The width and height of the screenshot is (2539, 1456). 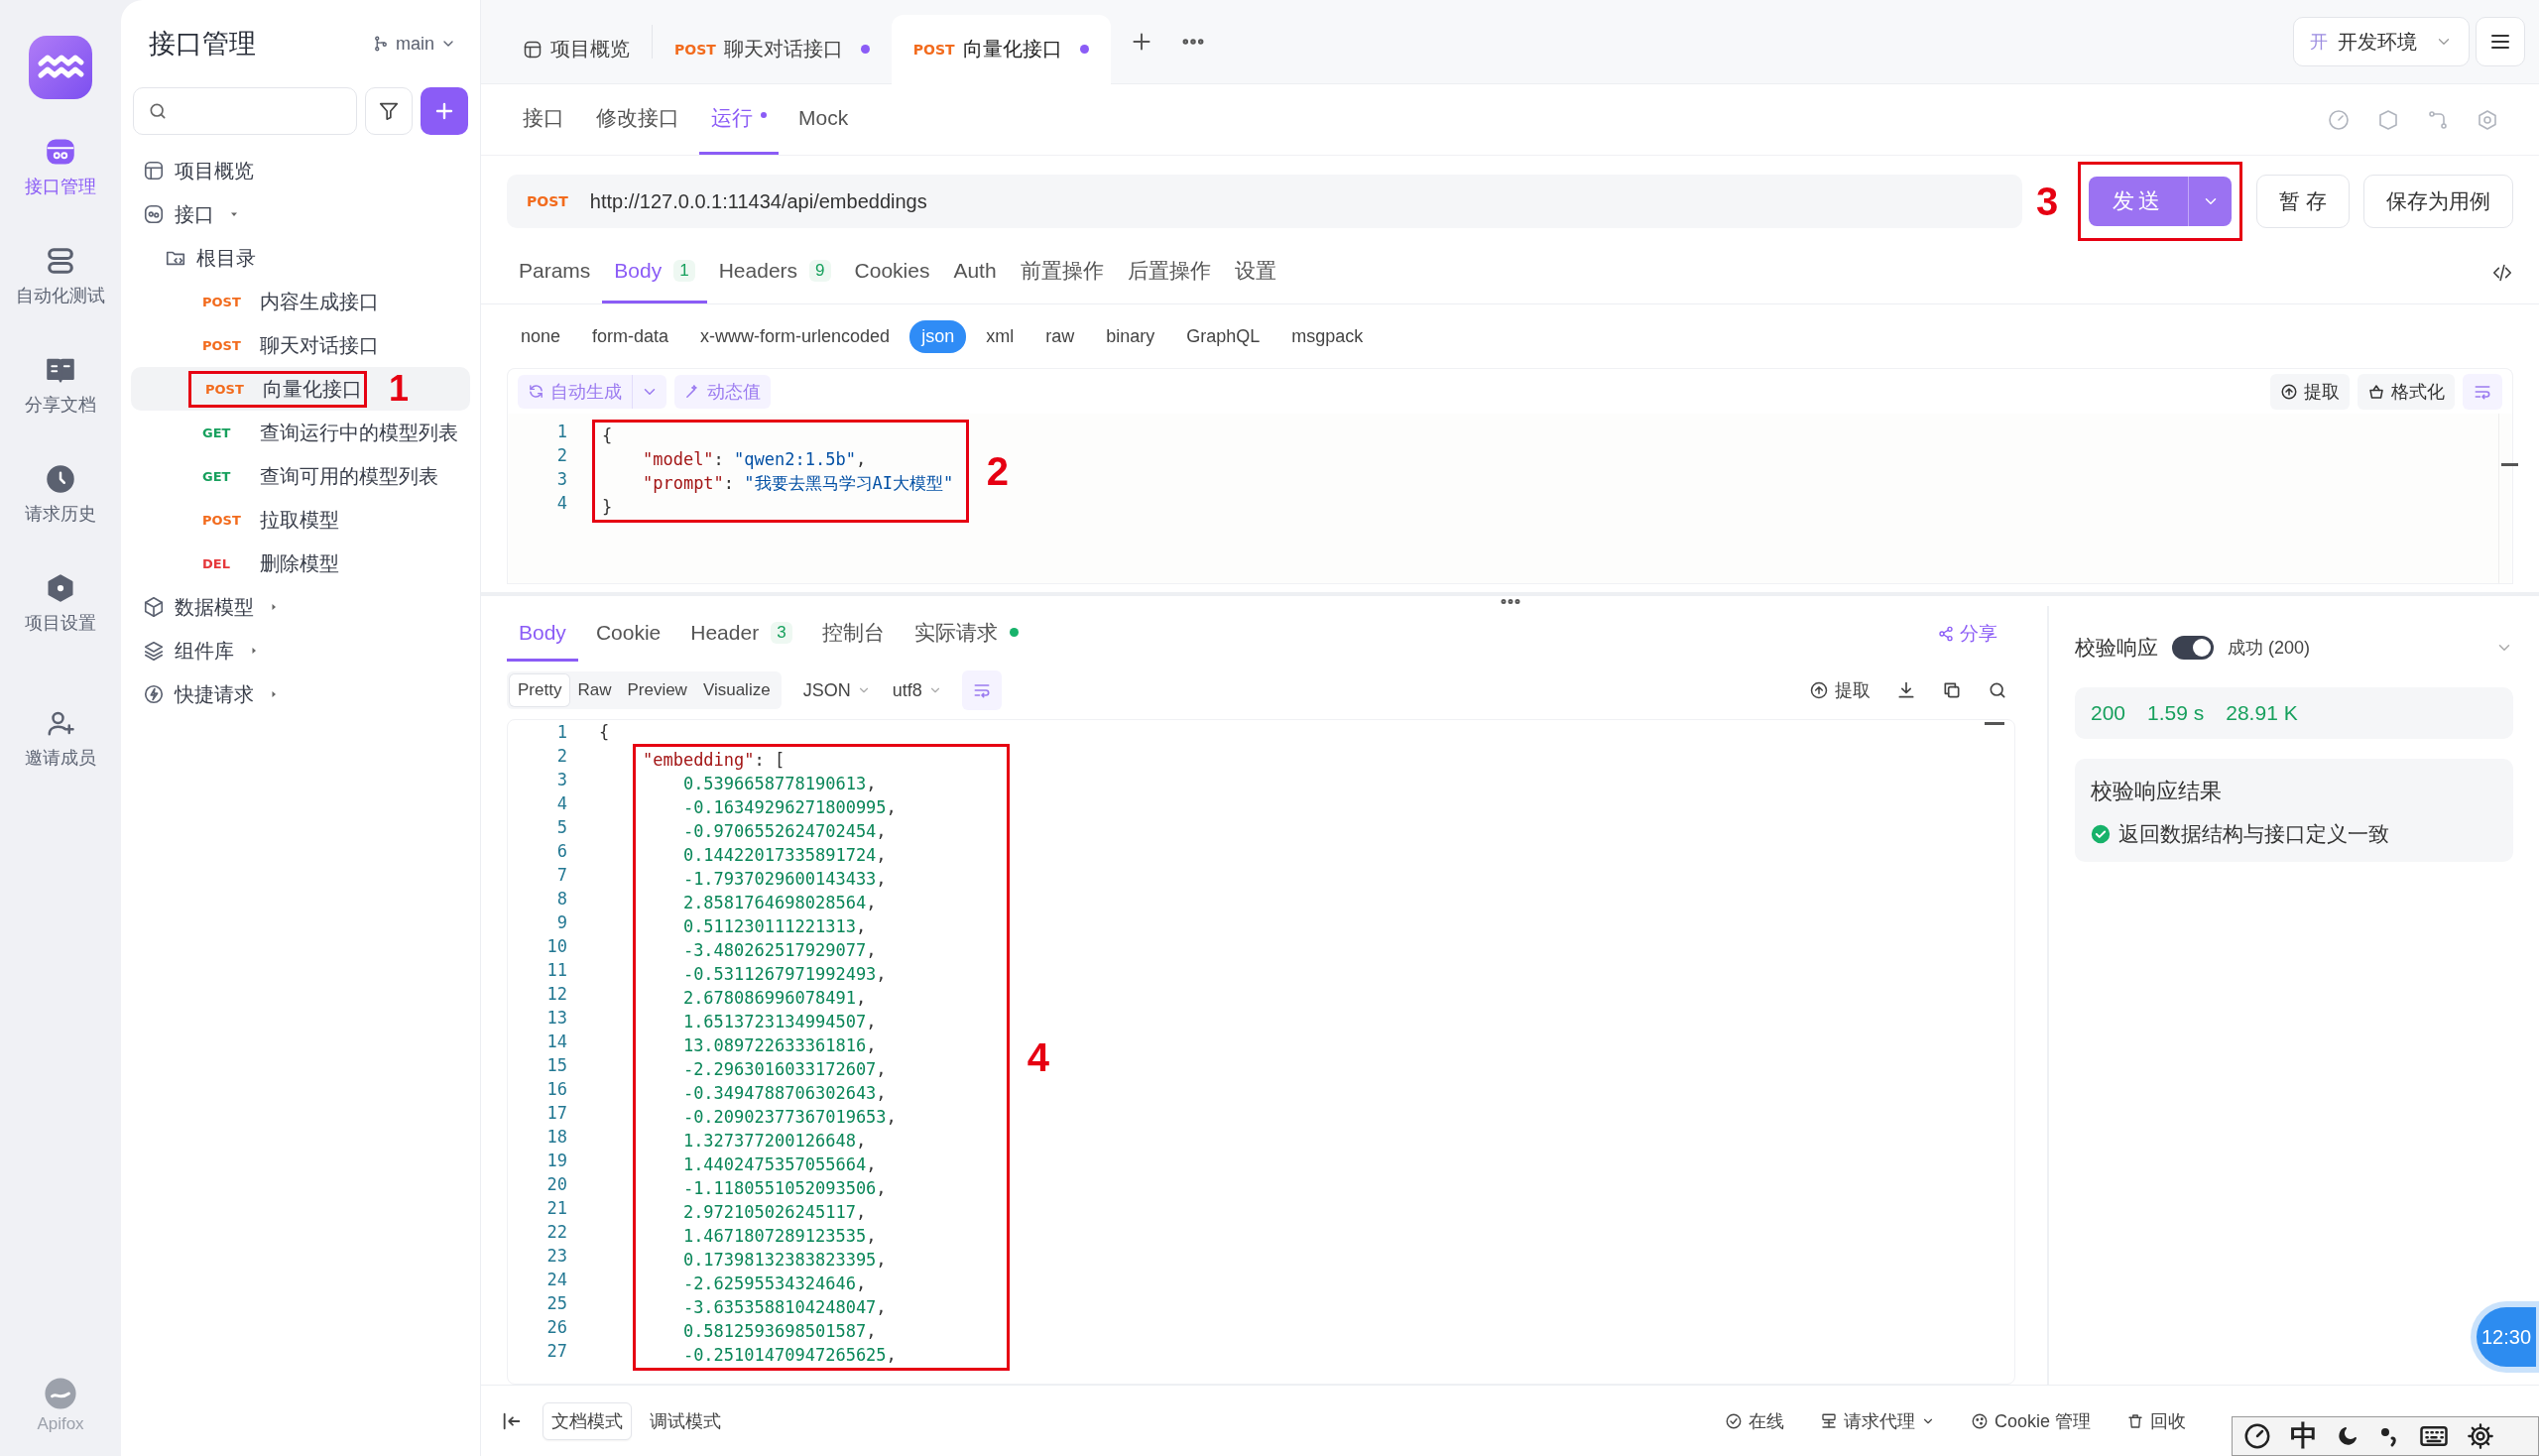 I want to click on nav-item: 自动化测试, so click(x=61, y=276).